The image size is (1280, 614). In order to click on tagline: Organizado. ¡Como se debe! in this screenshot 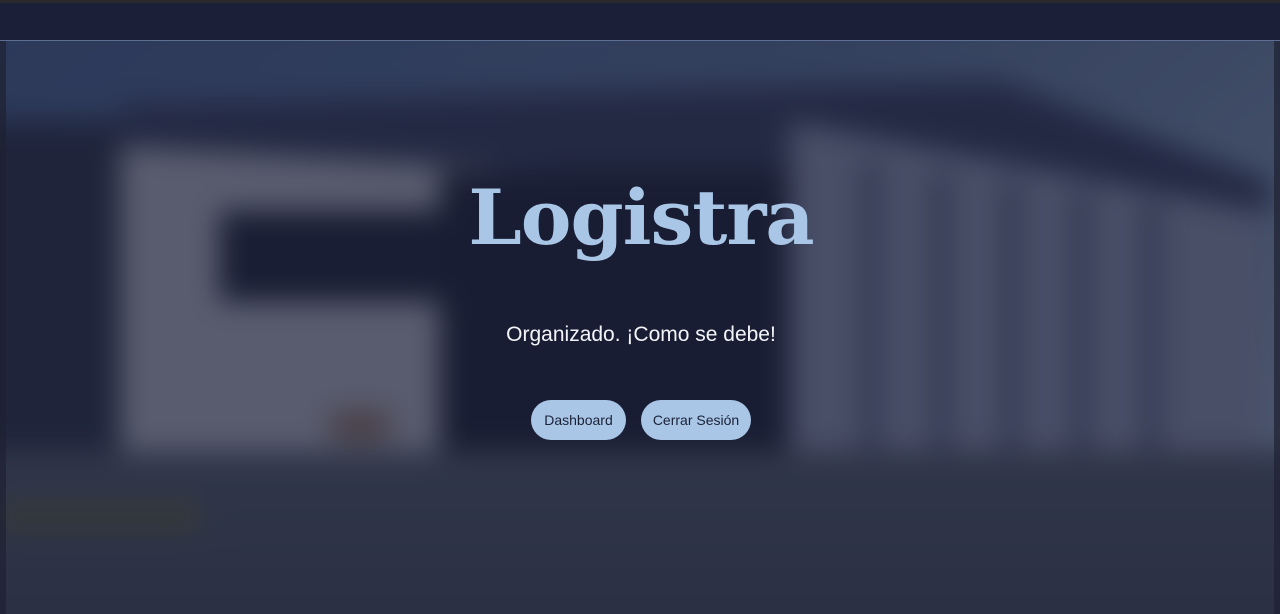, I will do `click(641, 334)`.